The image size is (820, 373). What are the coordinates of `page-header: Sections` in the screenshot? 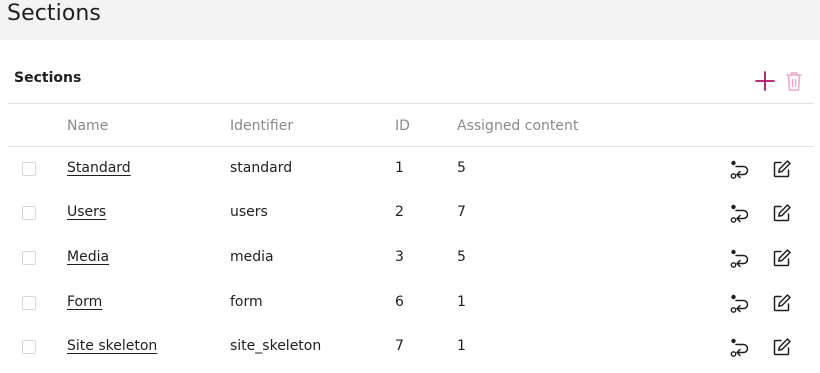 It's located at (410, 20).